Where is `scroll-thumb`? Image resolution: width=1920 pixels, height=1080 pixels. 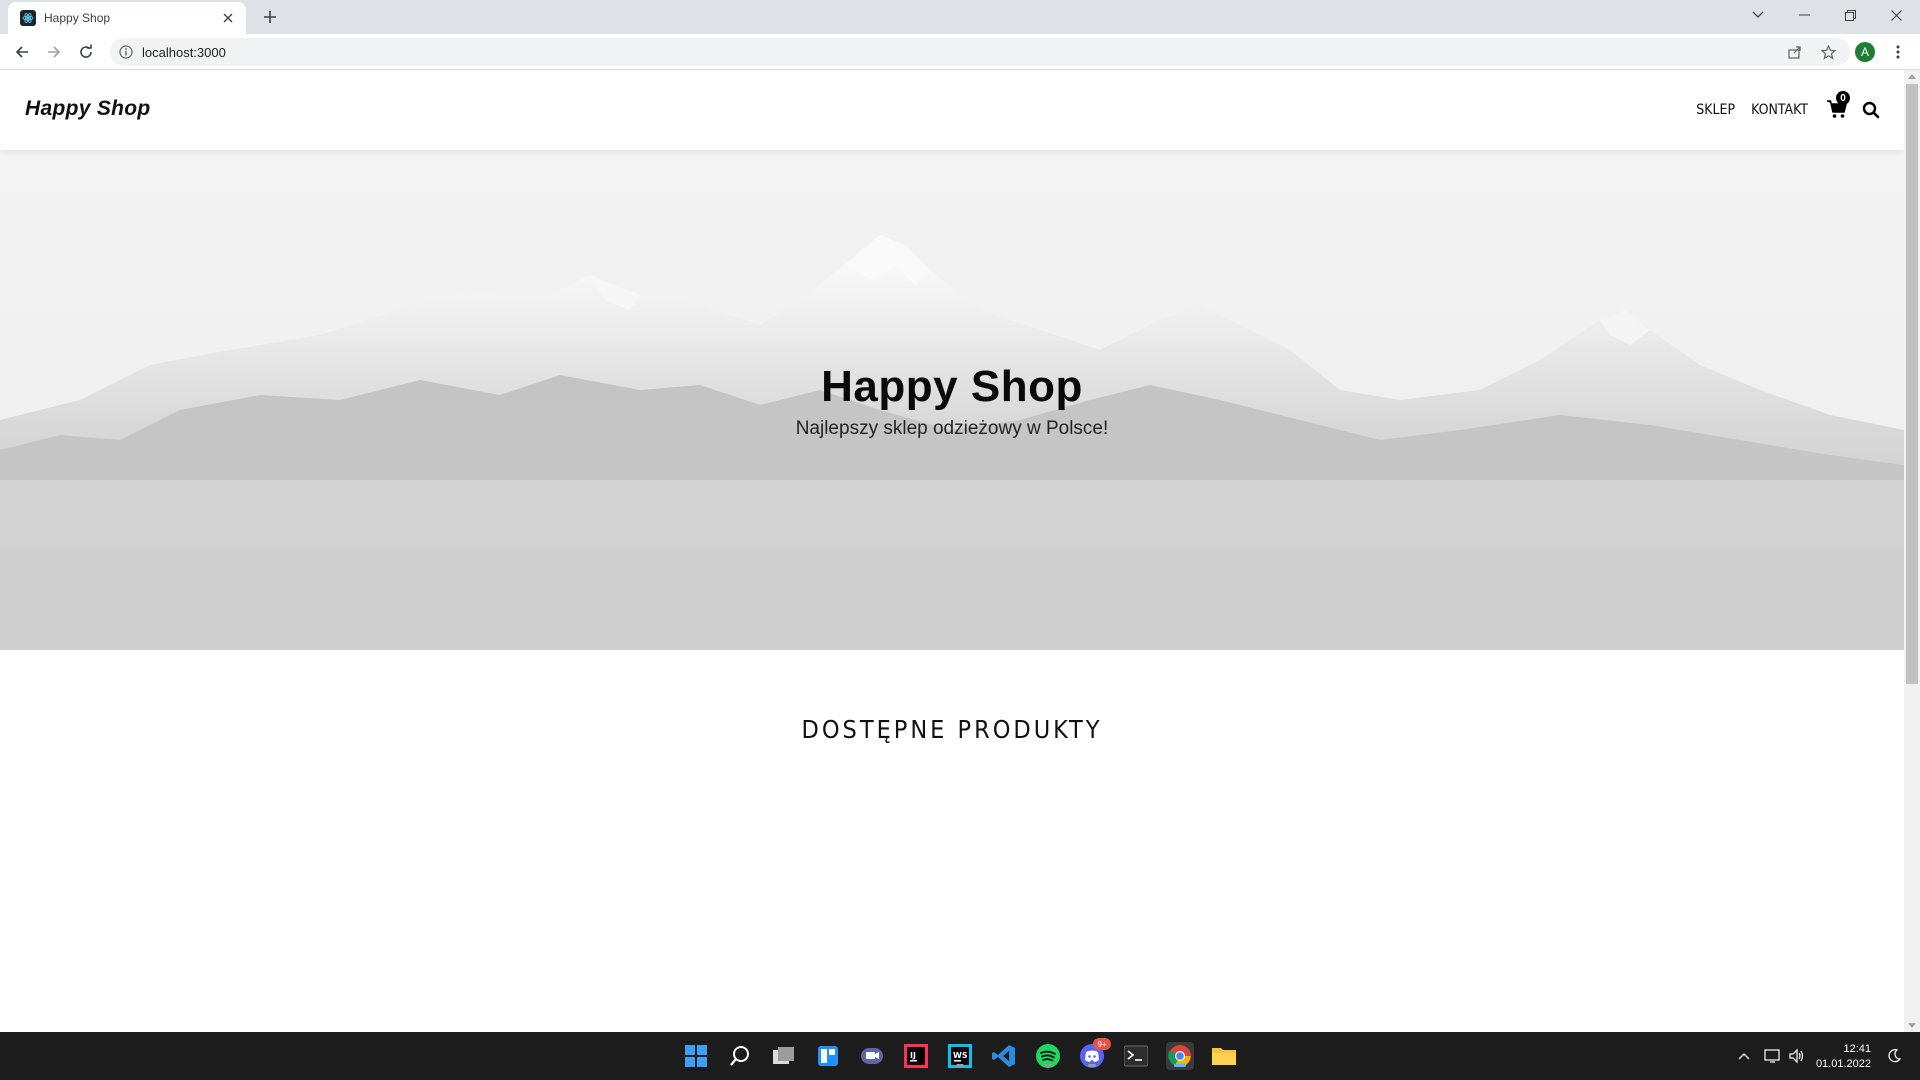
scroll-thumb is located at coordinates (1912, 384).